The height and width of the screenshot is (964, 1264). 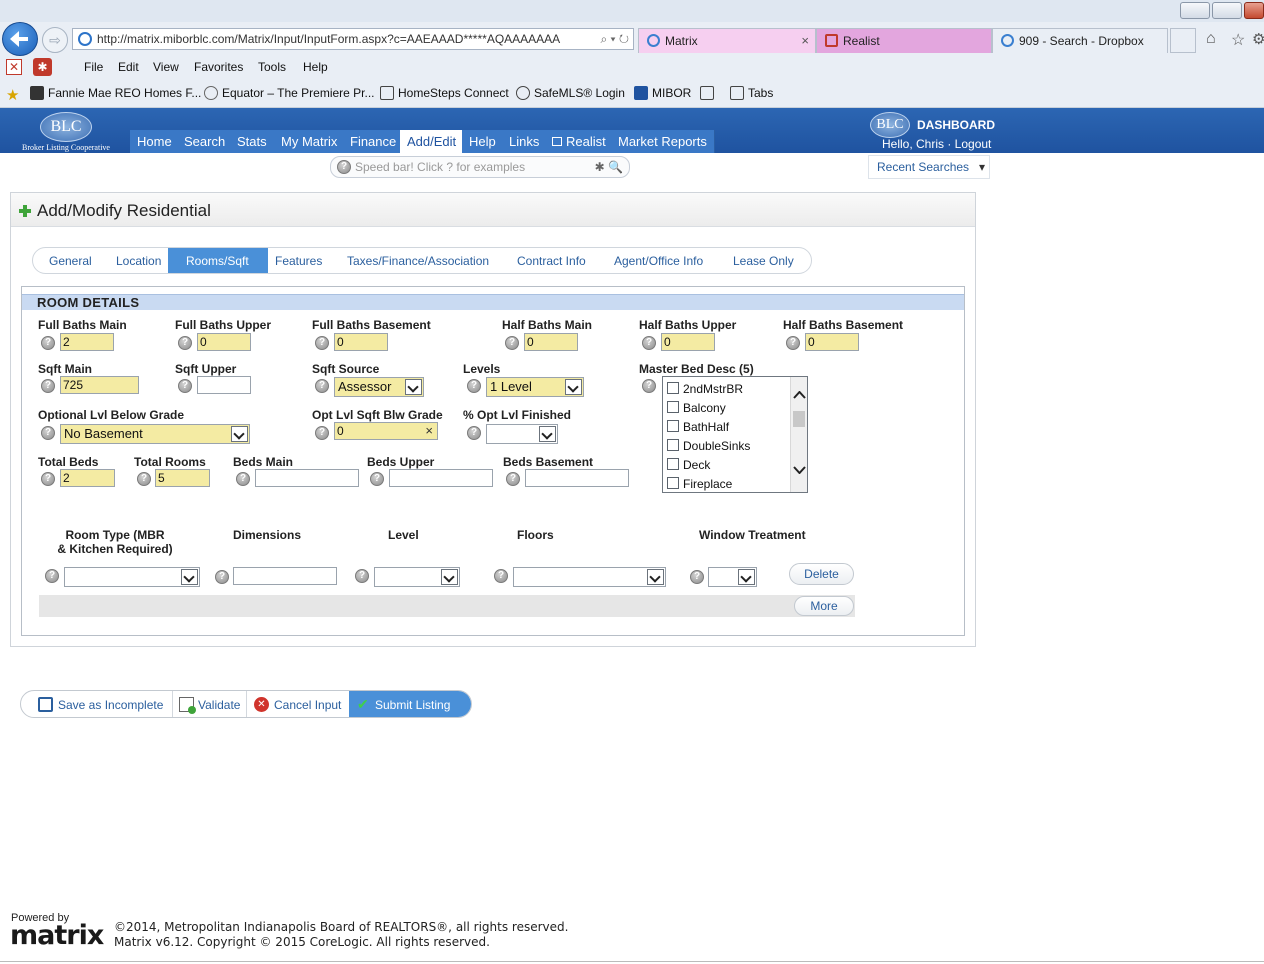 What do you see at coordinates (128, 67) in the screenshot?
I see `menu-edit: Edit` at bounding box center [128, 67].